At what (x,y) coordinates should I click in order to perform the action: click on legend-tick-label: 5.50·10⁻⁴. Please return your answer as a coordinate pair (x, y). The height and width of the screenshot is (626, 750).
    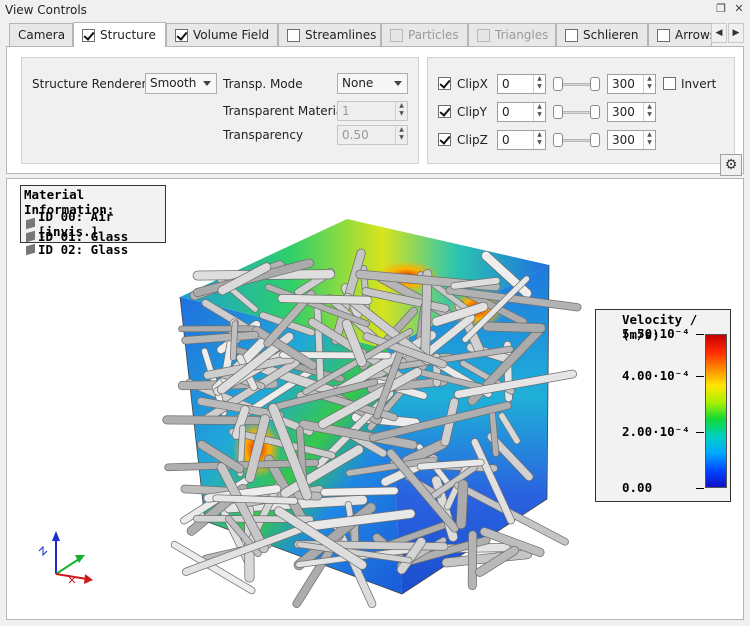
    Looking at the image, I should click on (656, 333).